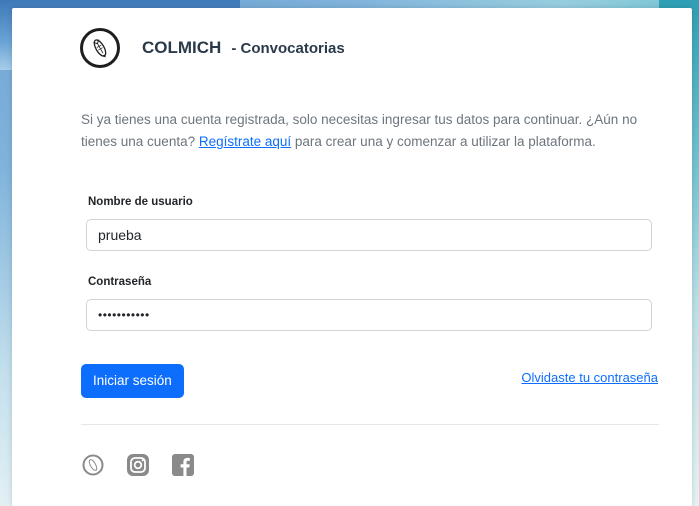 This screenshot has height=506, width=699. I want to click on username-input: prueba, so click(369, 235).